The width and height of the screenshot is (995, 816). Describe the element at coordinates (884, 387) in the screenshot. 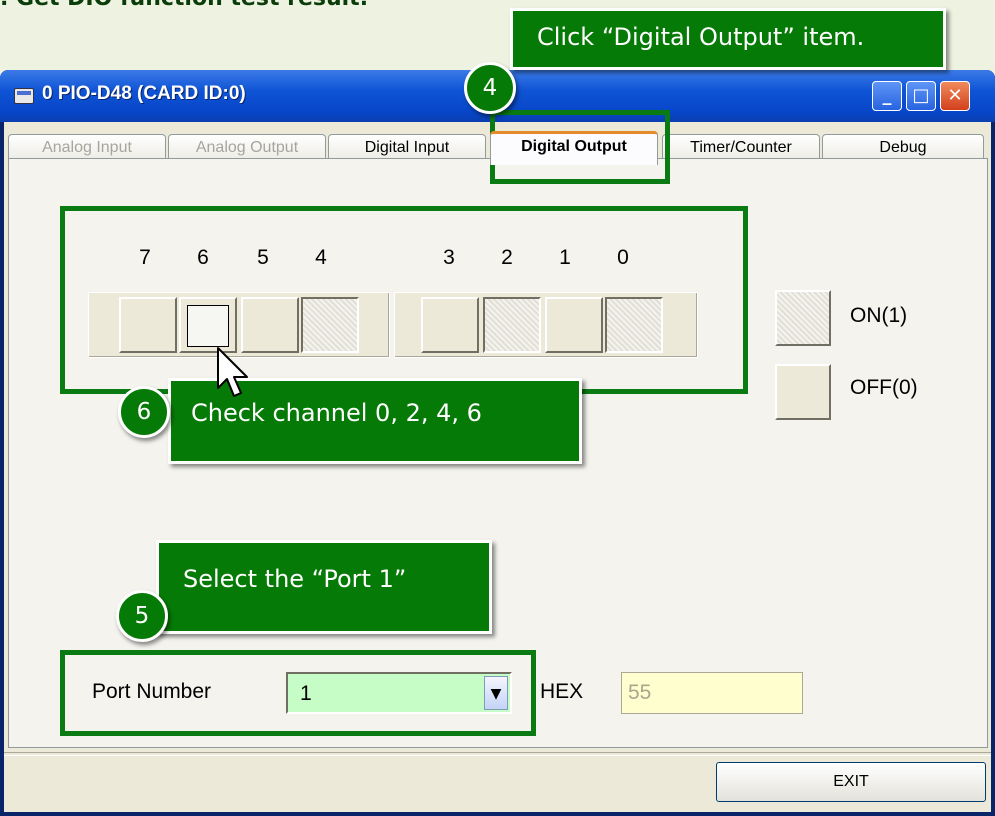

I see `legend-off-label: OFF(0)` at that location.